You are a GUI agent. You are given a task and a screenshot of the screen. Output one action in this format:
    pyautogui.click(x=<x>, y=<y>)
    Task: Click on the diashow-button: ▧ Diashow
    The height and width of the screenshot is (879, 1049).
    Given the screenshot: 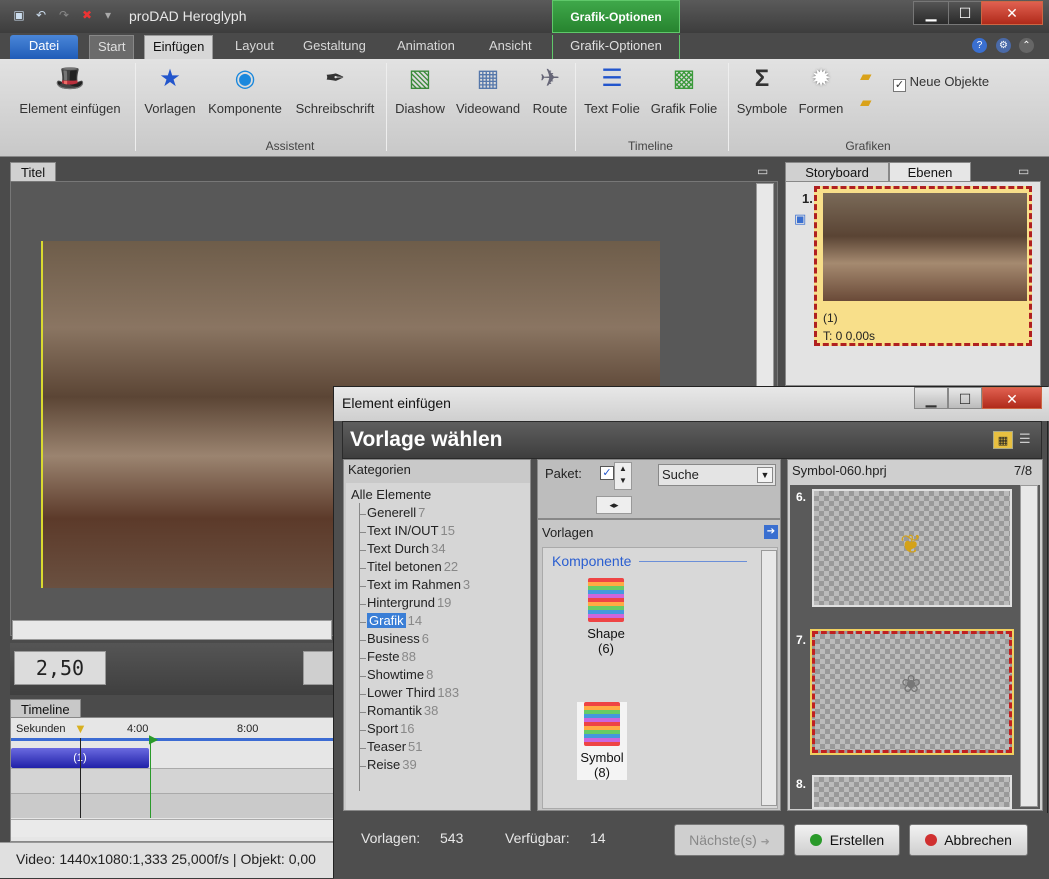 What is the action you would take?
    pyautogui.click(x=420, y=89)
    